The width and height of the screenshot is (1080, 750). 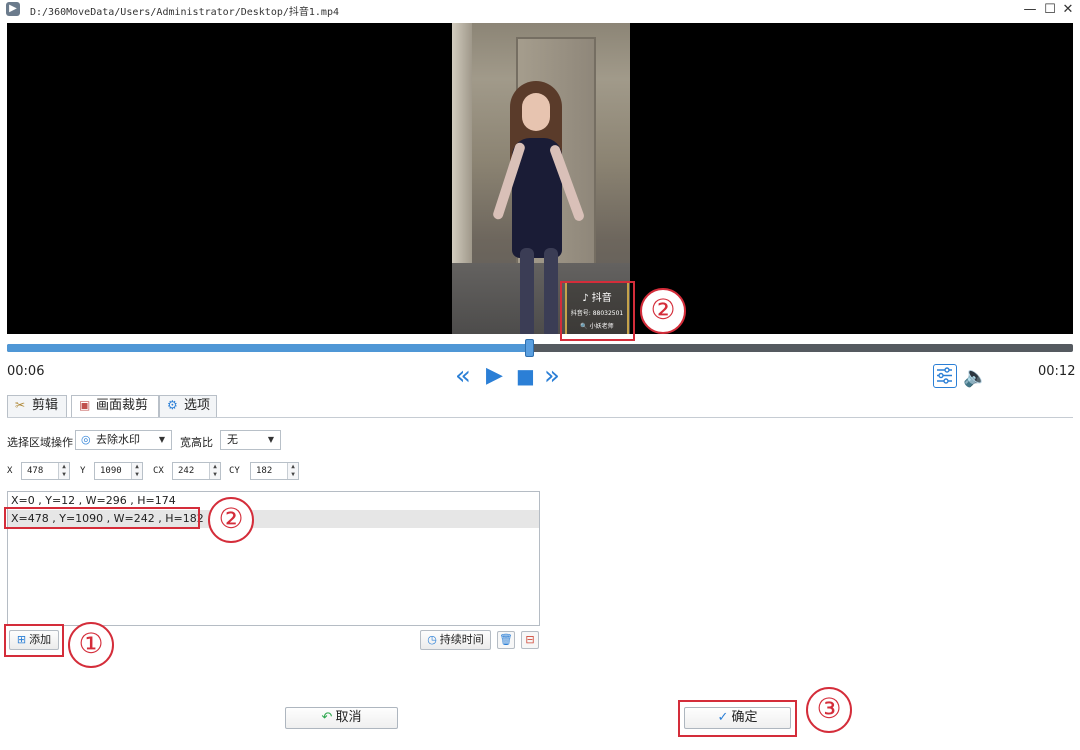 What do you see at coordinates (506, 640) in the screenshot?
I see `trash-icon: 🗑` at bounding box center [506, 640].